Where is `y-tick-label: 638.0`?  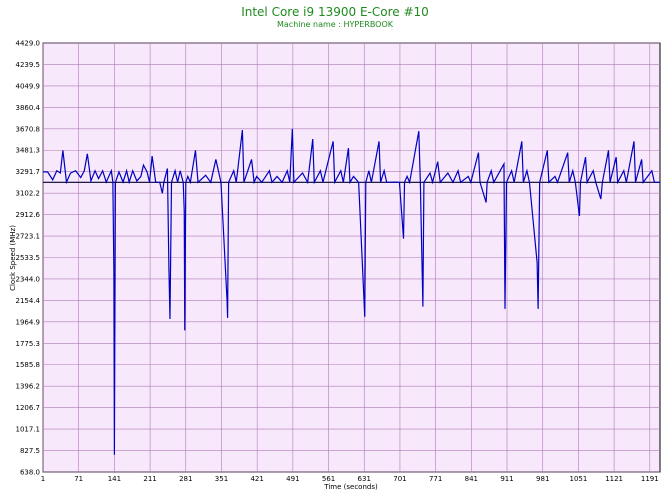 y-tick-label: 638.0 is located at coordinates (30, 473).